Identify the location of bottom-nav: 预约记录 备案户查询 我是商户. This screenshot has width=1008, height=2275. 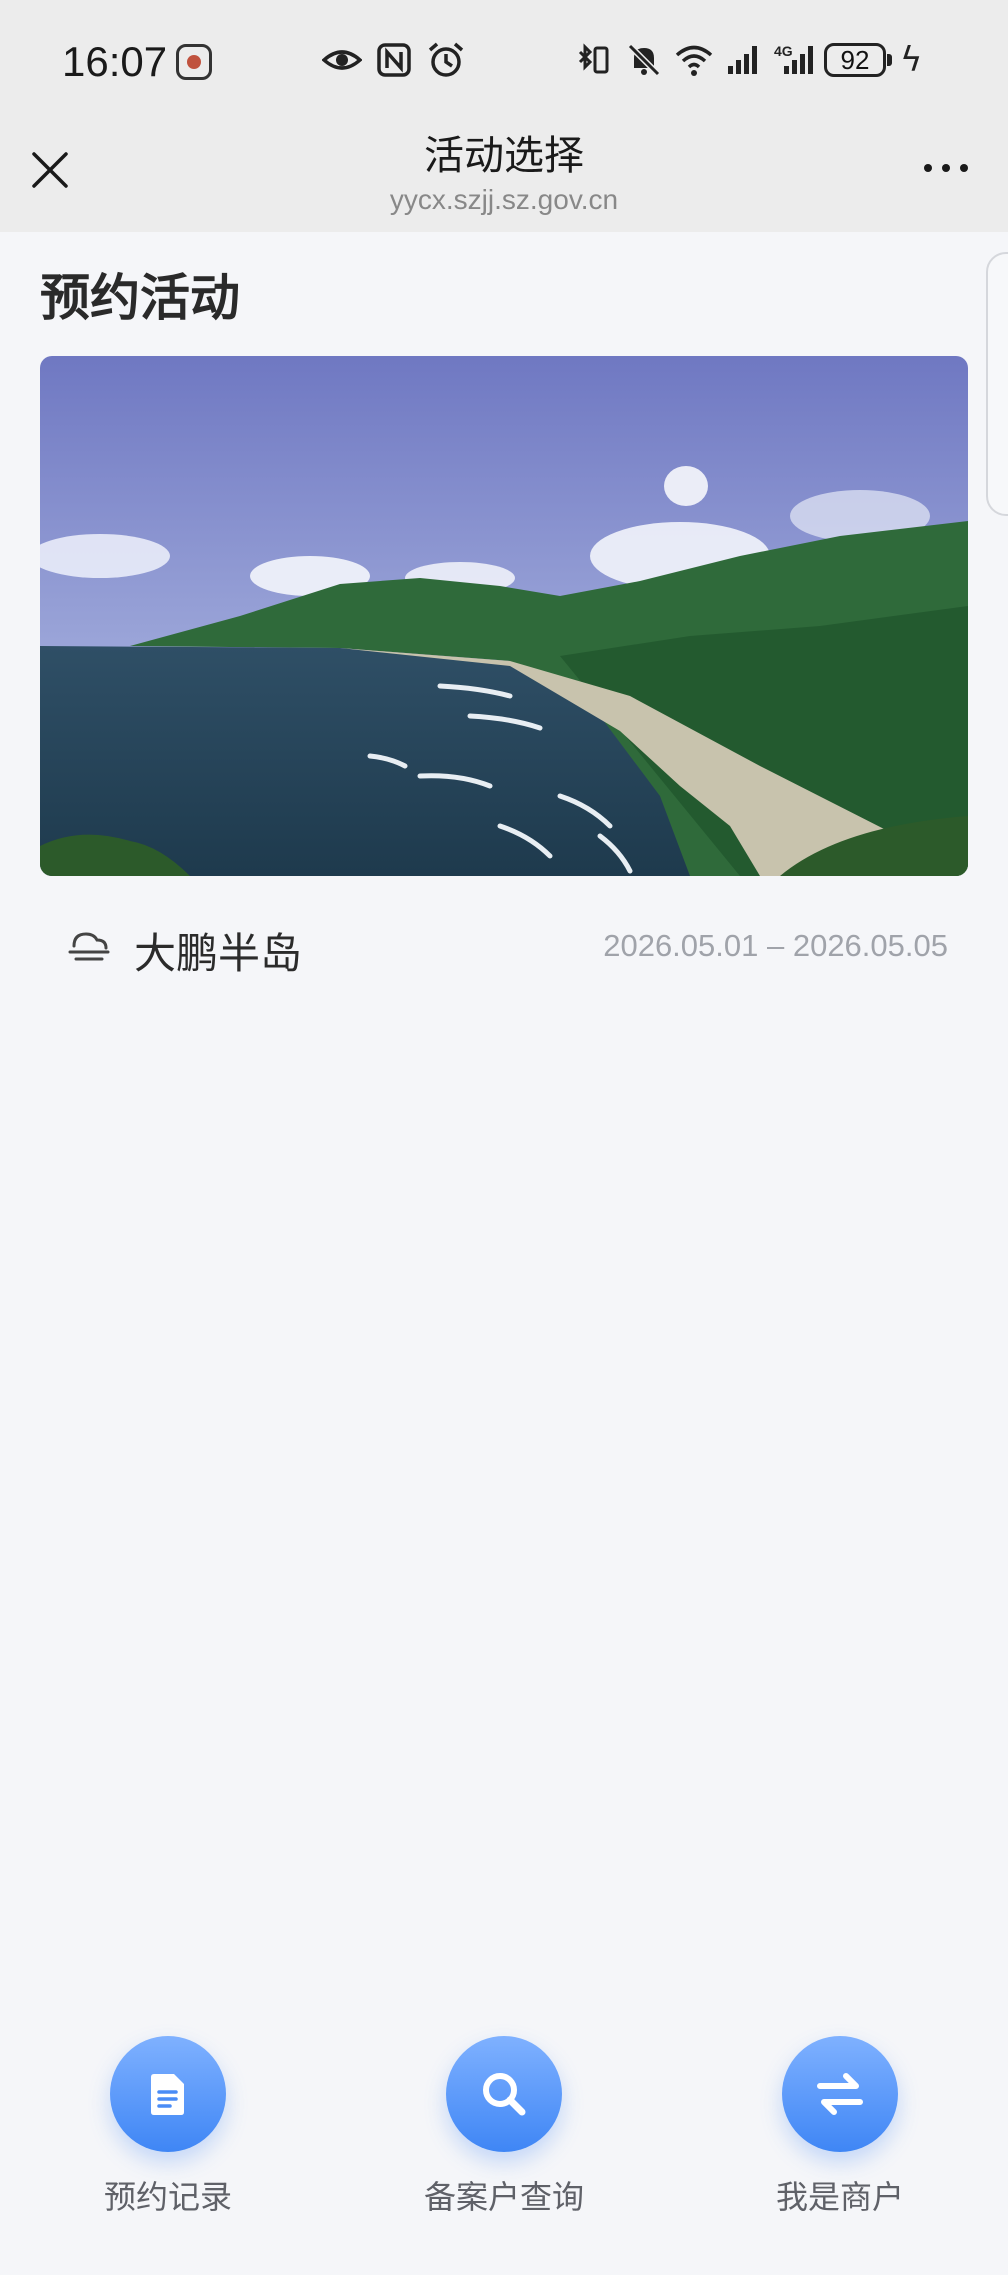
(504, 2142).